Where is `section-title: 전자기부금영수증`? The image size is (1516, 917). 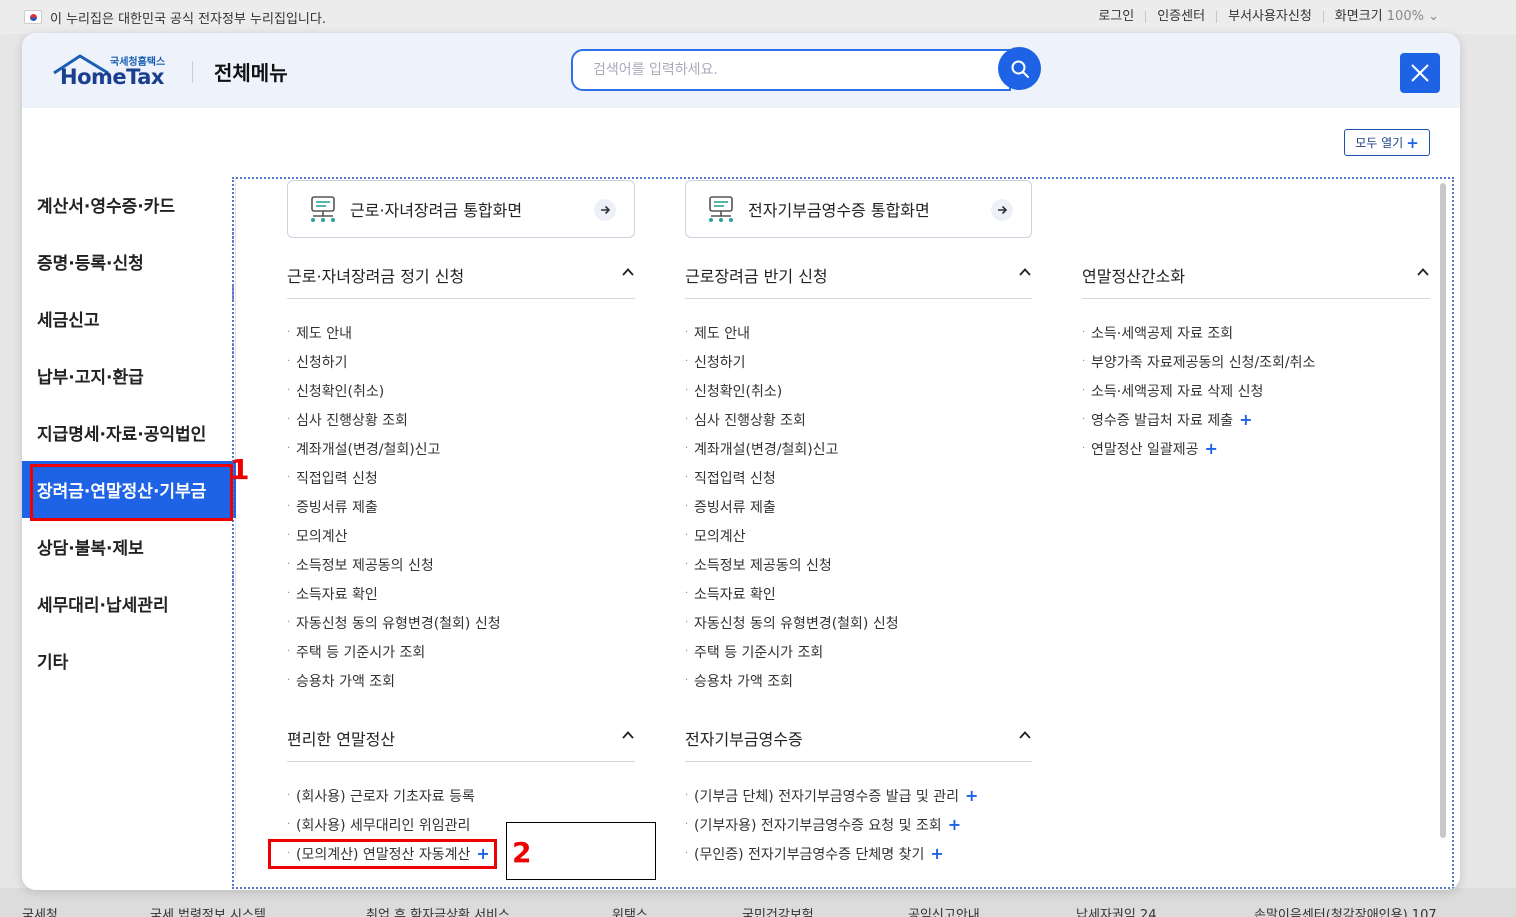
section-title: 전자기부금영수증 is located at coordinates (744, 739).